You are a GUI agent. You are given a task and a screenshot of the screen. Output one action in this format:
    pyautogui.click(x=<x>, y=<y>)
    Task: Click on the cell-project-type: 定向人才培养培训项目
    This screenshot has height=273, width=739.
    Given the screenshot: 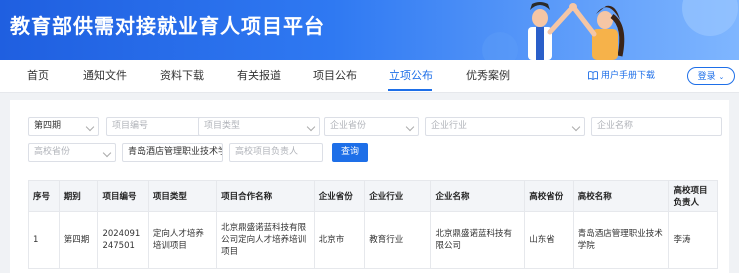 What is the action you would take?
    pyautogui.click(x=182, y=240)
    